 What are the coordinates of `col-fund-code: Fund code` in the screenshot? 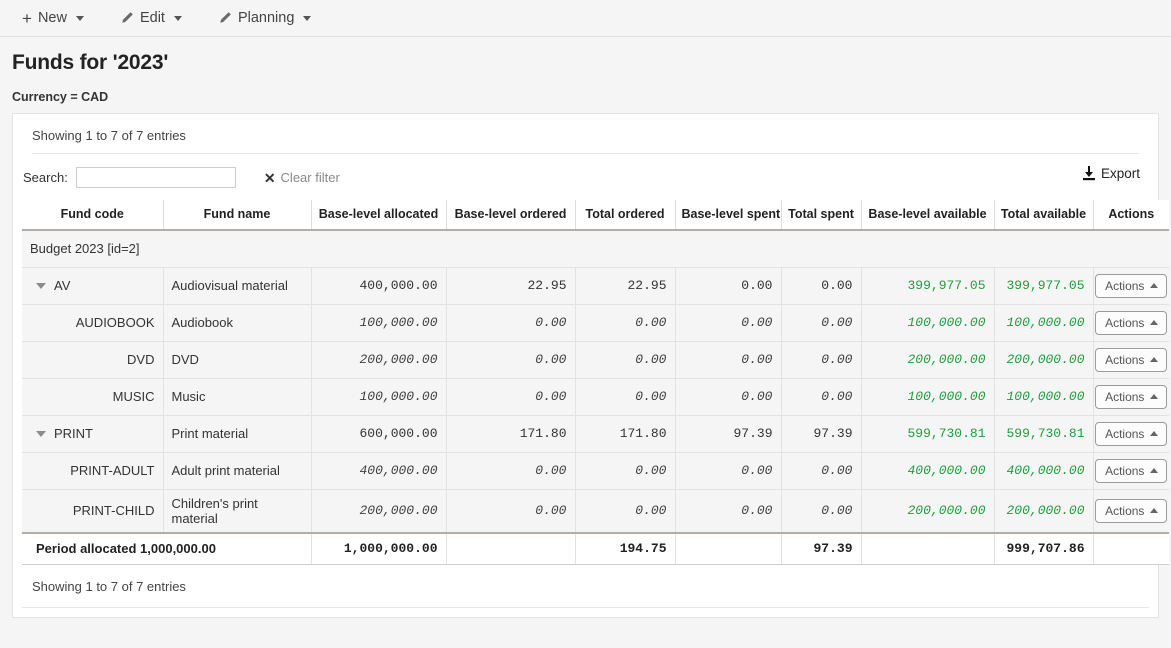 It's located at (92, 215).